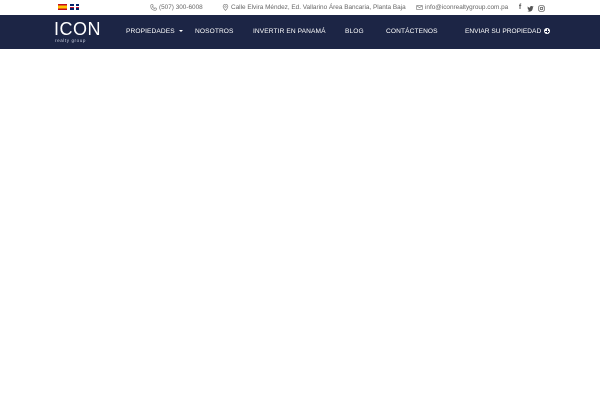 This screenshot has width=600, height=400. What do you see at coordinates (530, 8) in the screenshot?
I see `twitter-icon` at bounding box center [530, 8].